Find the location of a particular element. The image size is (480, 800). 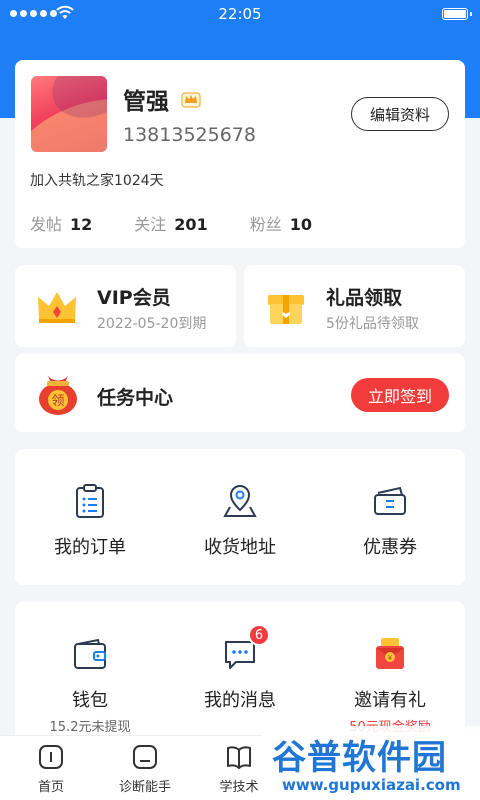

gift-title: 礼品领取 is located at coordinates (364, 298).